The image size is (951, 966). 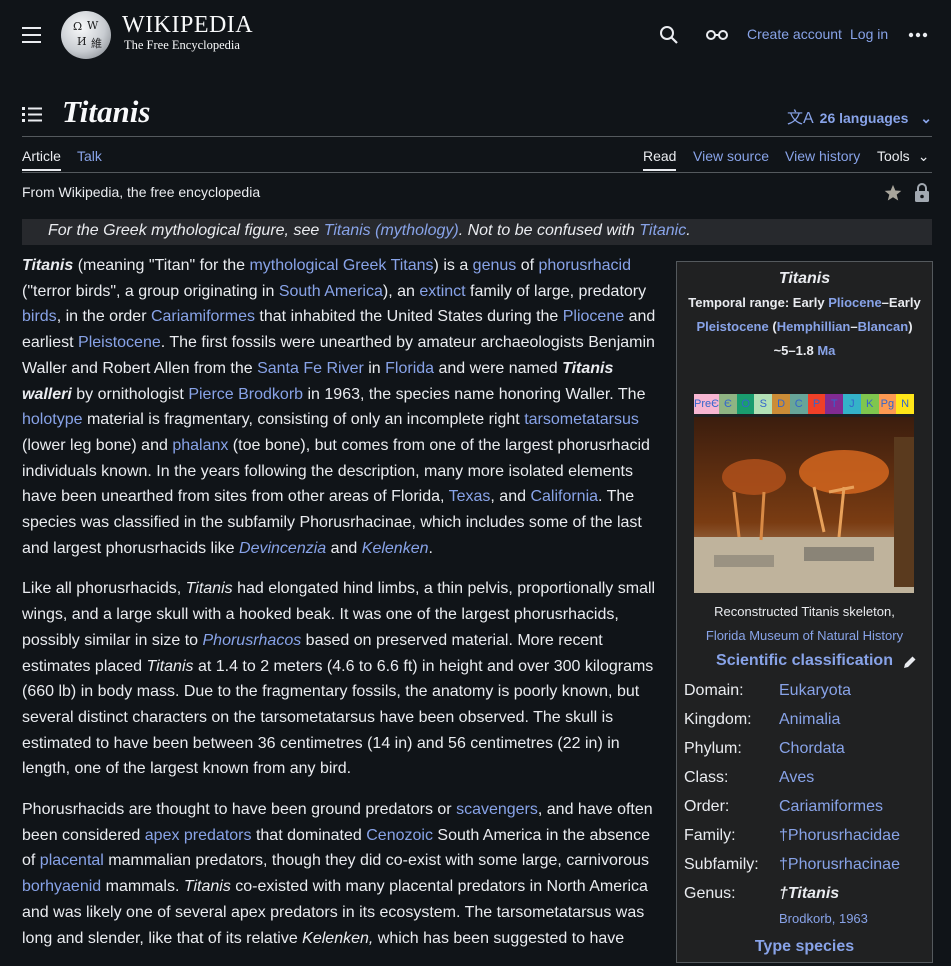 What do you see at coordinates (804, 278) in the screenshot?
I see `infobox-title: Titanis` at bounding box center [804, 278].